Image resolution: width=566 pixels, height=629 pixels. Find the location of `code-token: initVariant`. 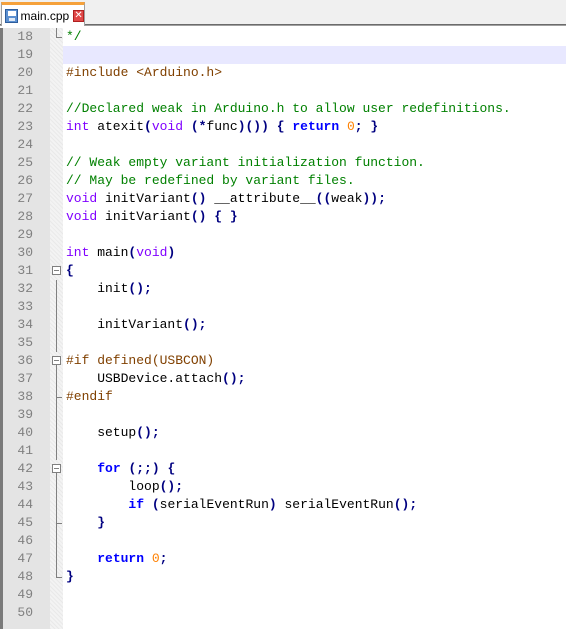

code-token: initVariant is located at coordinates (125, 324).